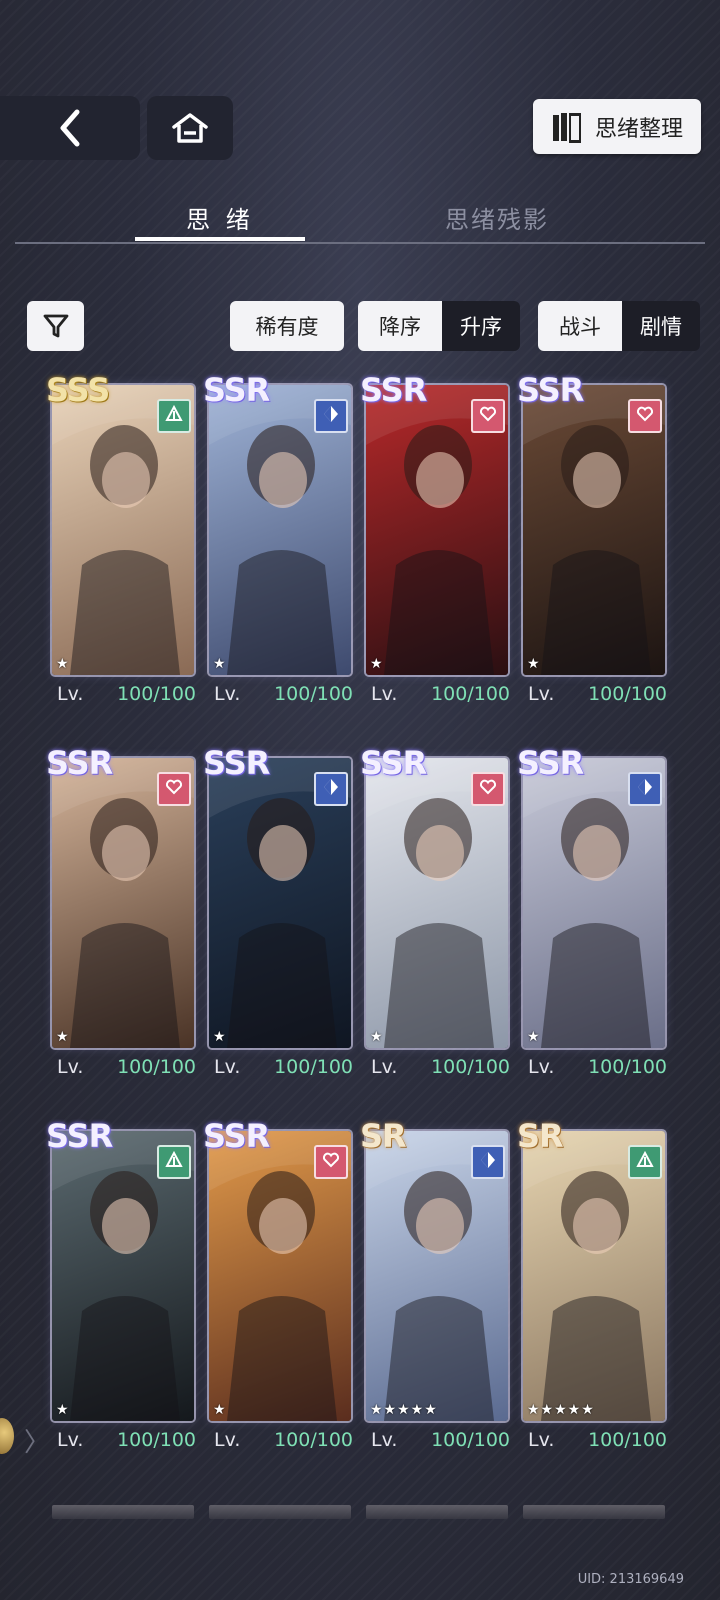 Image resolution: width=720 pixels, height=1600 pixels. I want to click on tab-thought-remnants: 思绪残影, so click(497, 217).